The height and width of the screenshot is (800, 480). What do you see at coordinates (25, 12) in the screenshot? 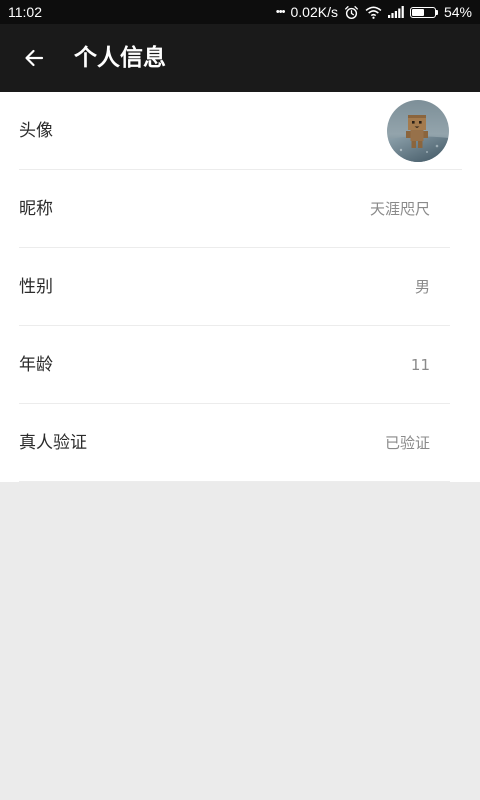
I see `status-time: 11:02` at bounding box center [25, 12].